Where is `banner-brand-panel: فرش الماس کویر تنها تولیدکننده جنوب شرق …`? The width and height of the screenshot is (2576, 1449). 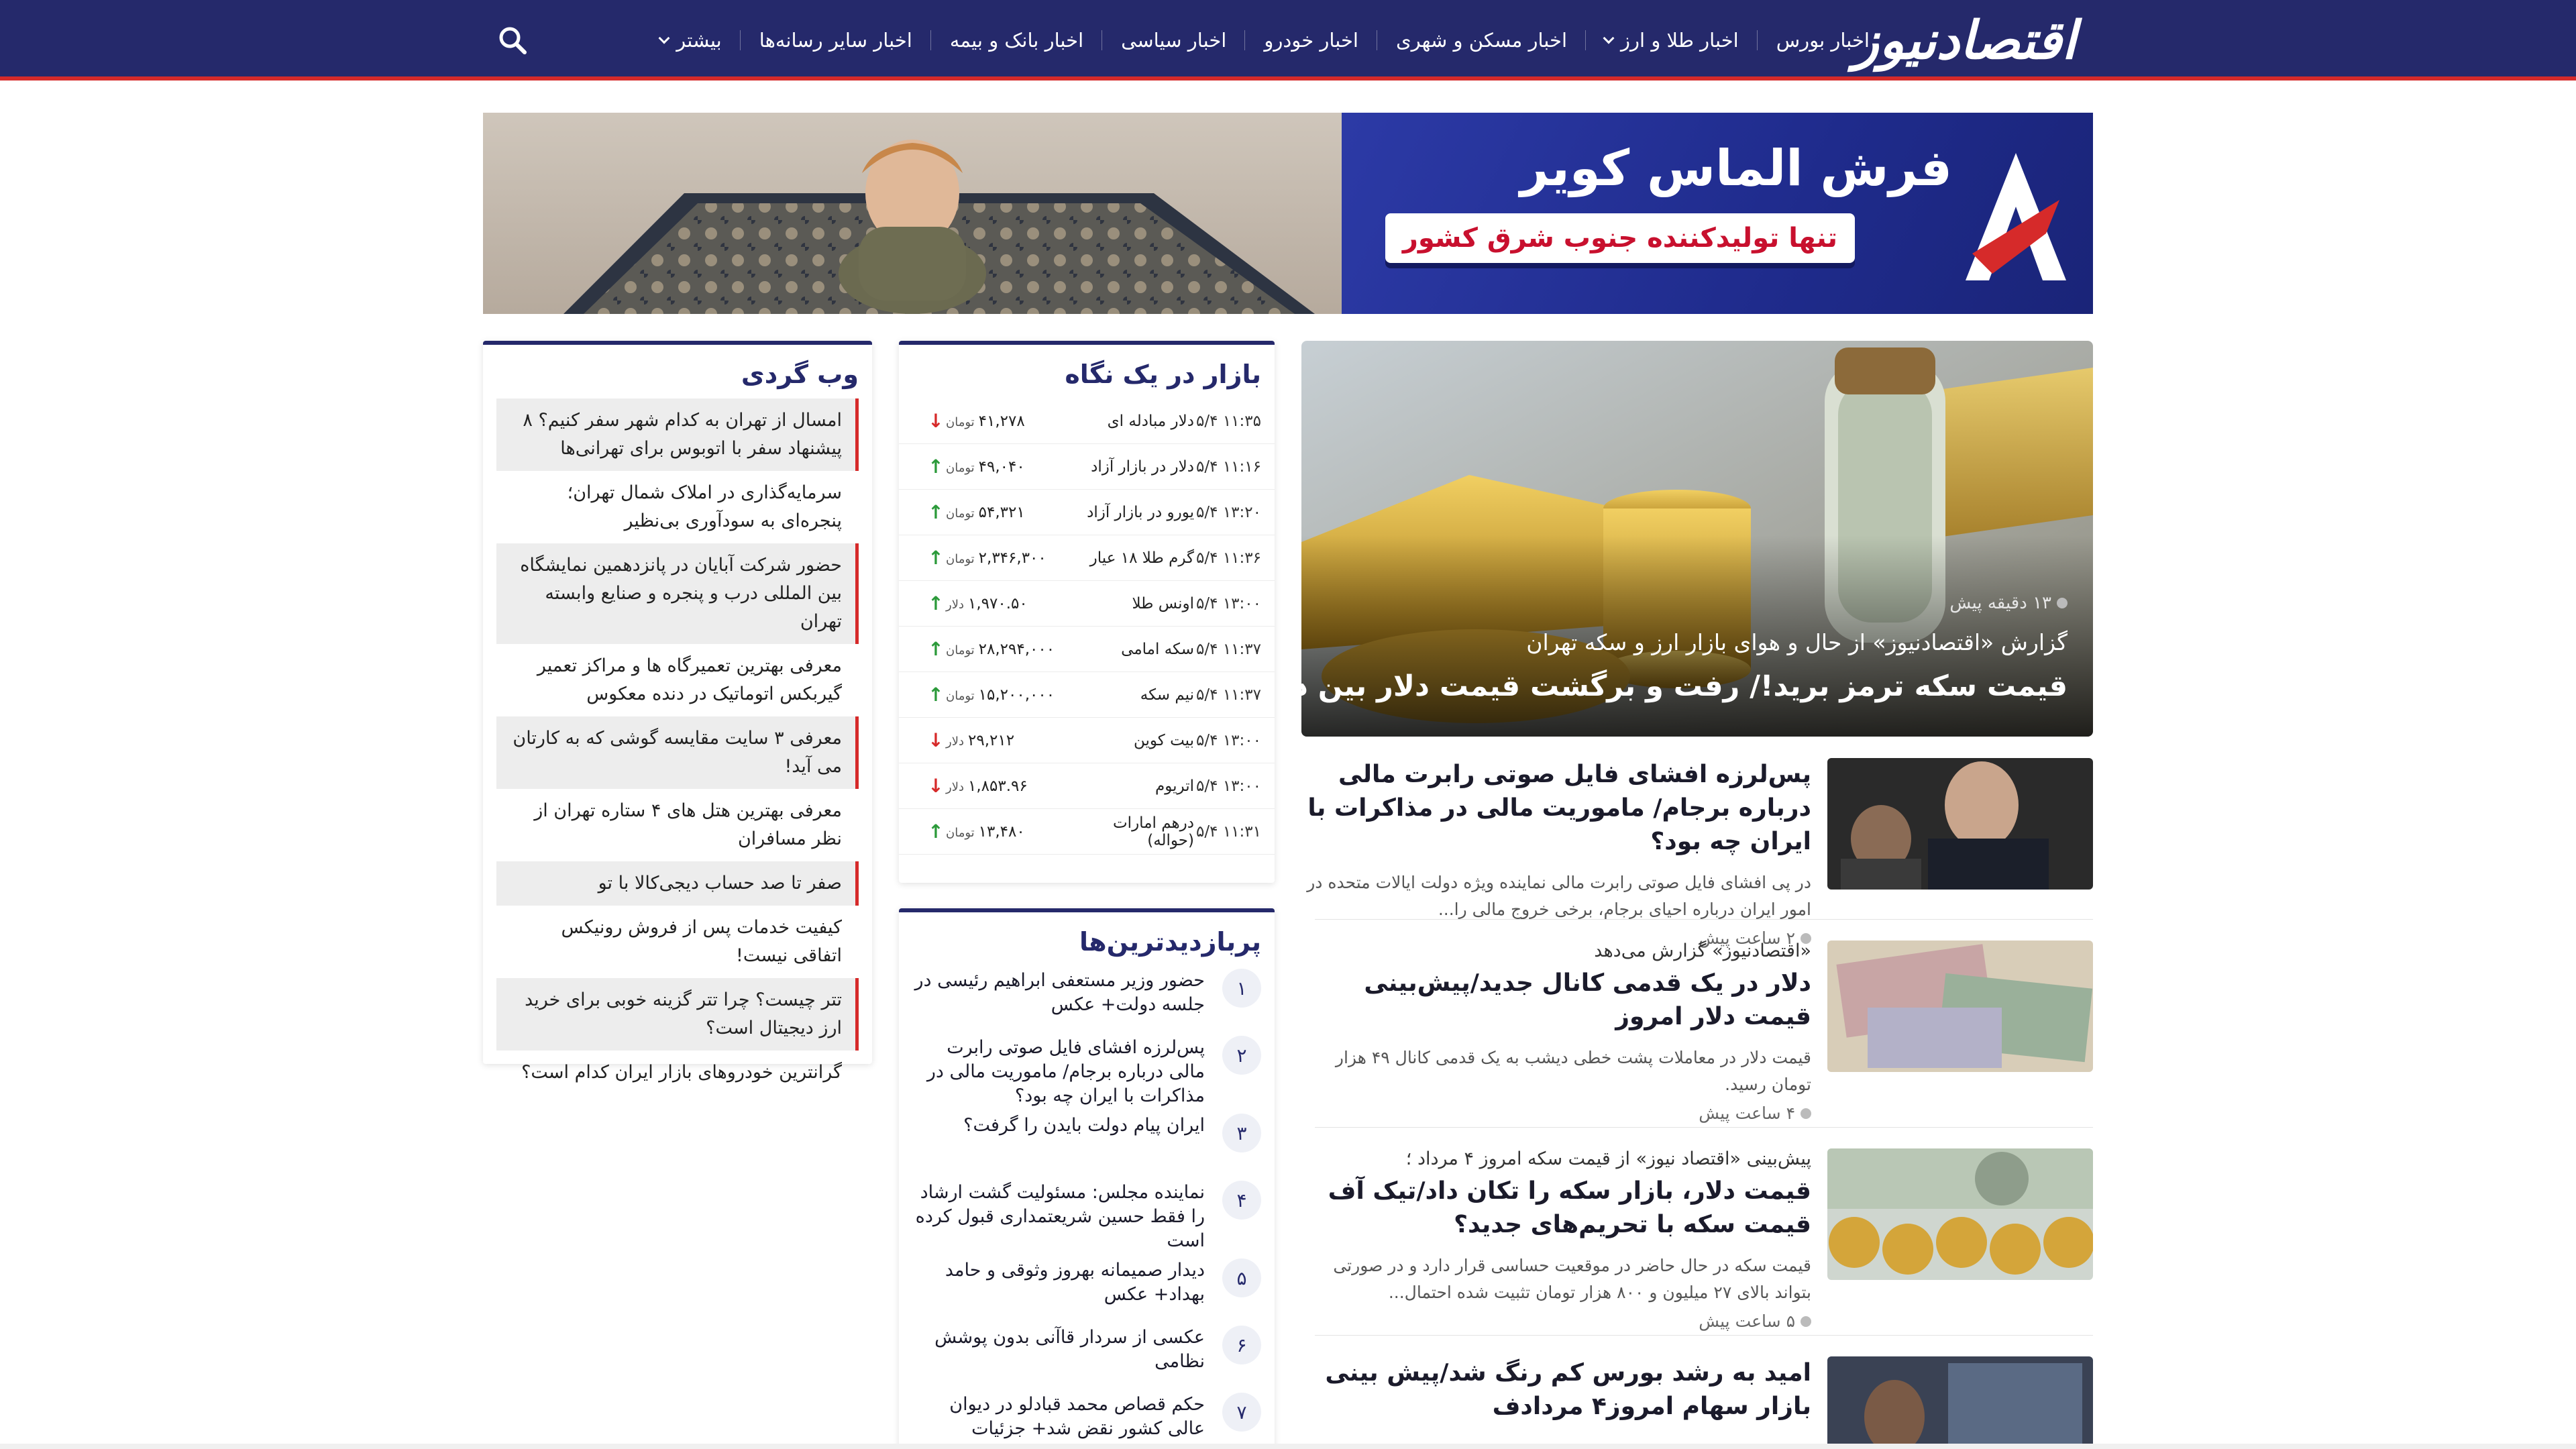
banner-brand-panel: فرش الماس کویر تنها تولیدکننده جنوب شرق … is located at coordinates (1717, 213).